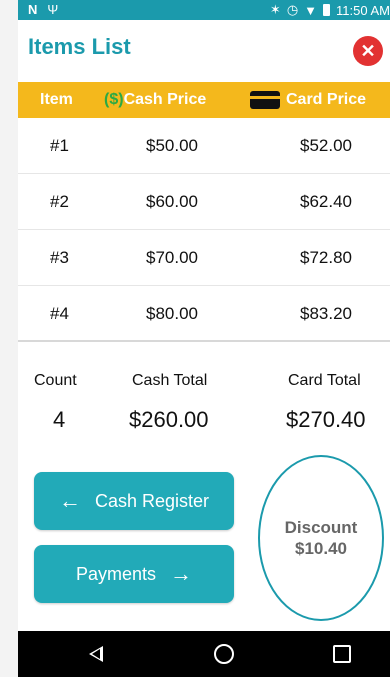 The image size is (390, 677). Describe the element at coordinates (59, 419) in the screenshot. I see `count-value: 4` at that location.